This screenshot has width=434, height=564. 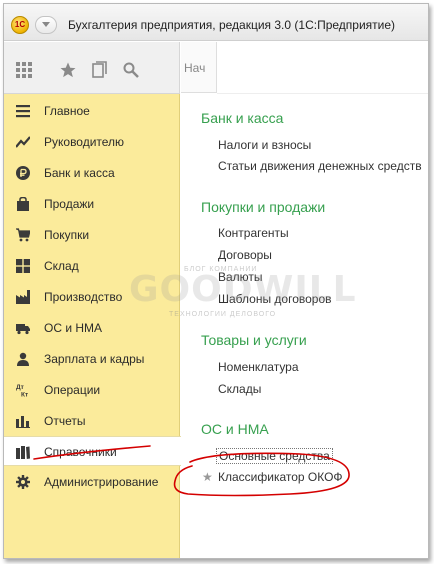 What do you see at coordinates (92, 421) in the screenshot?
I see `sidebar-item-reports: Отчеты` at bounding box center [92, 421].